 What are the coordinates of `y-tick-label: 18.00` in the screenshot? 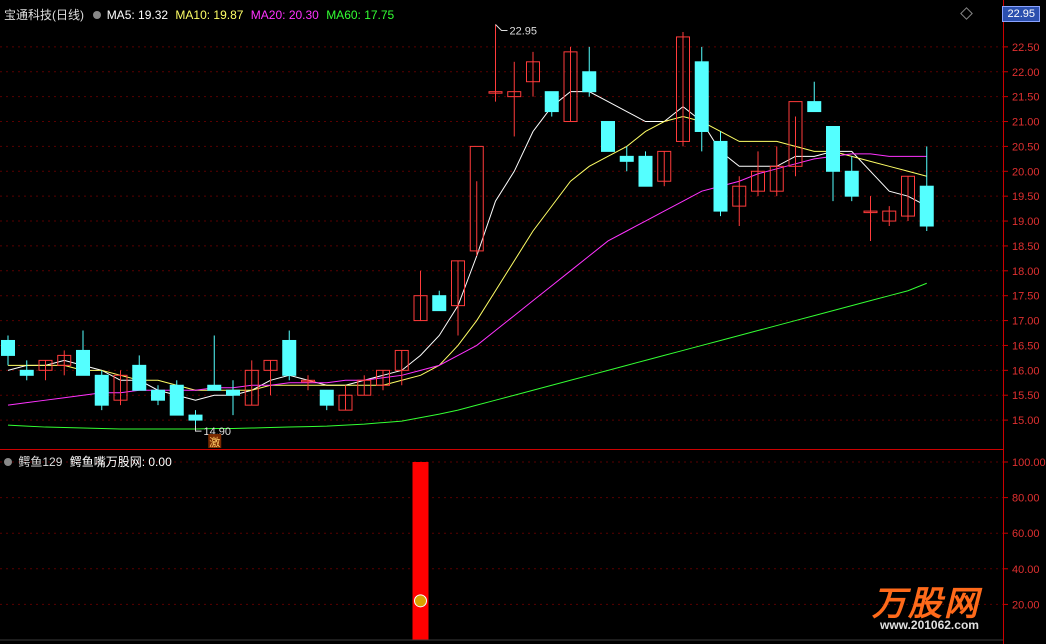 It's located at (1026, 272).